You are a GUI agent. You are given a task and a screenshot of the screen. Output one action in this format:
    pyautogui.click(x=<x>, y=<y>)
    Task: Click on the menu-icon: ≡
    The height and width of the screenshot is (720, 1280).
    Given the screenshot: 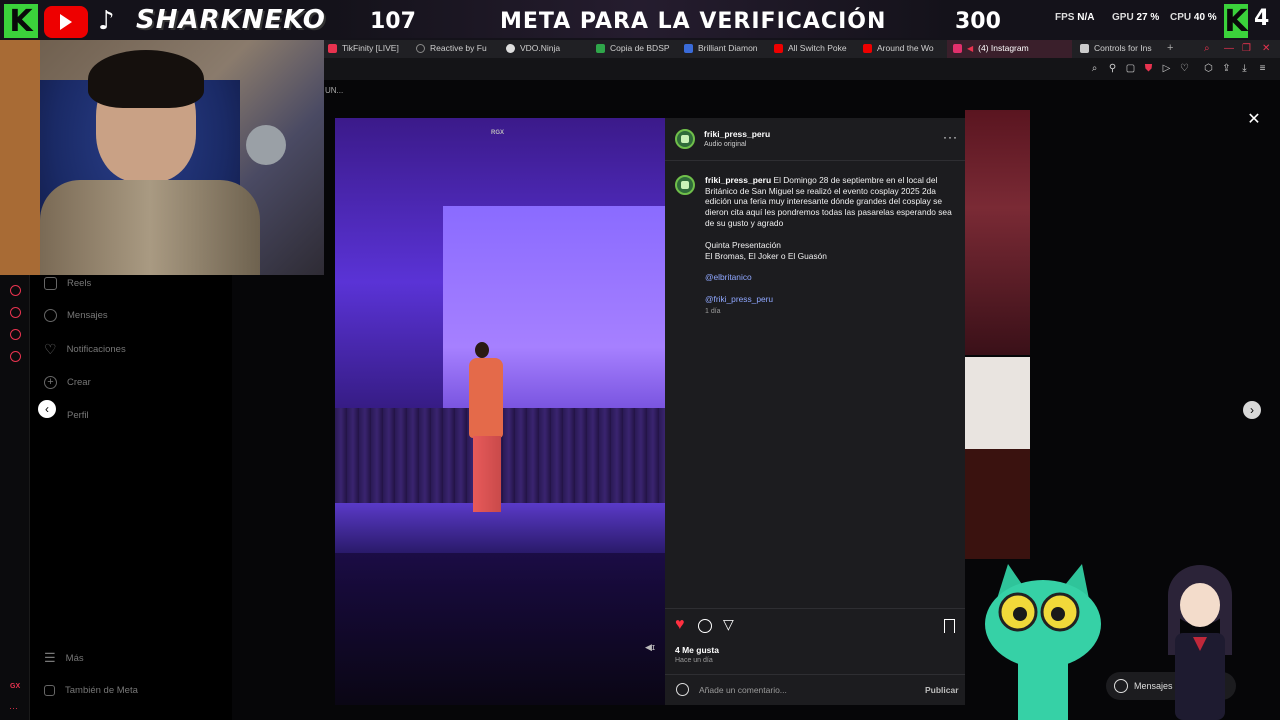 What is the action you would take?
    pyautogui.click(x=1262, y=68)
    